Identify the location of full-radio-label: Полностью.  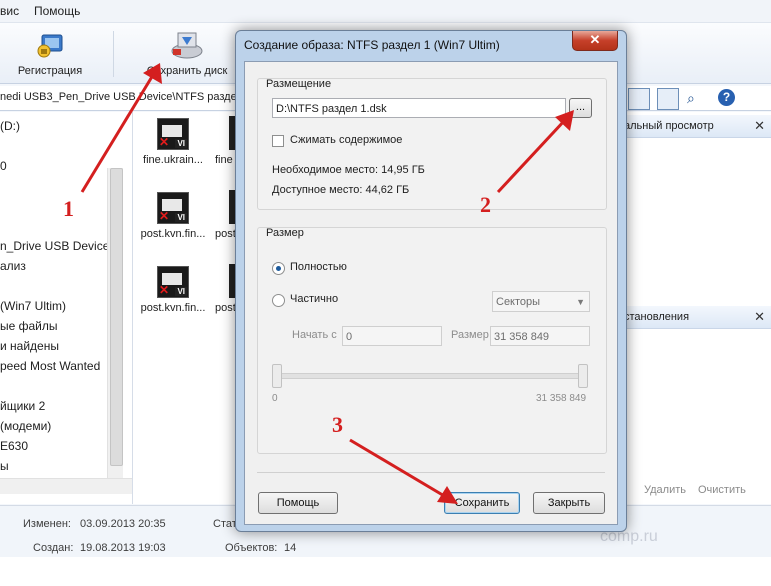
(318, 267).